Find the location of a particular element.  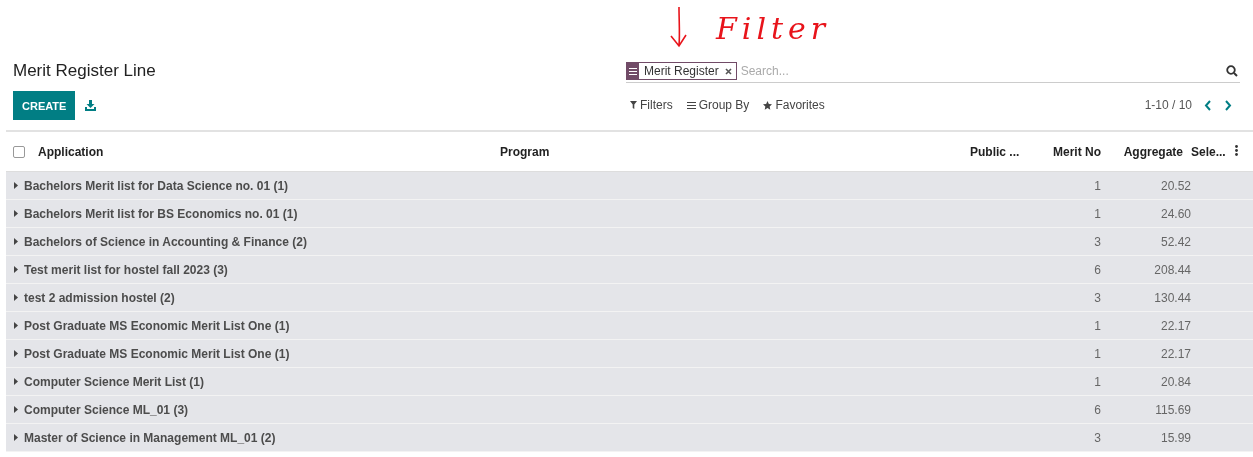

column-header: Aggregate is located at coordinates (1153, 151).